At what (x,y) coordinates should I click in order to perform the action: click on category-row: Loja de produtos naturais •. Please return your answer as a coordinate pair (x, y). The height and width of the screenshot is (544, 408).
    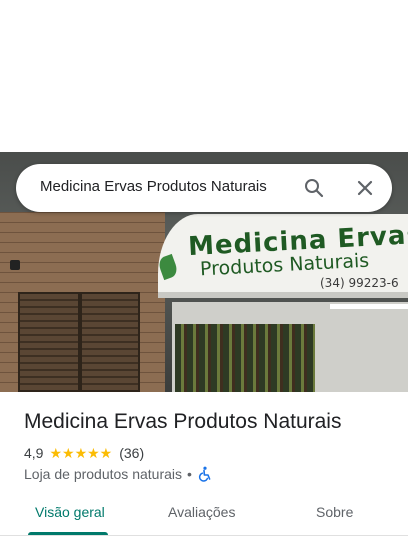
    Looking at the image, I should click on (118, 474).